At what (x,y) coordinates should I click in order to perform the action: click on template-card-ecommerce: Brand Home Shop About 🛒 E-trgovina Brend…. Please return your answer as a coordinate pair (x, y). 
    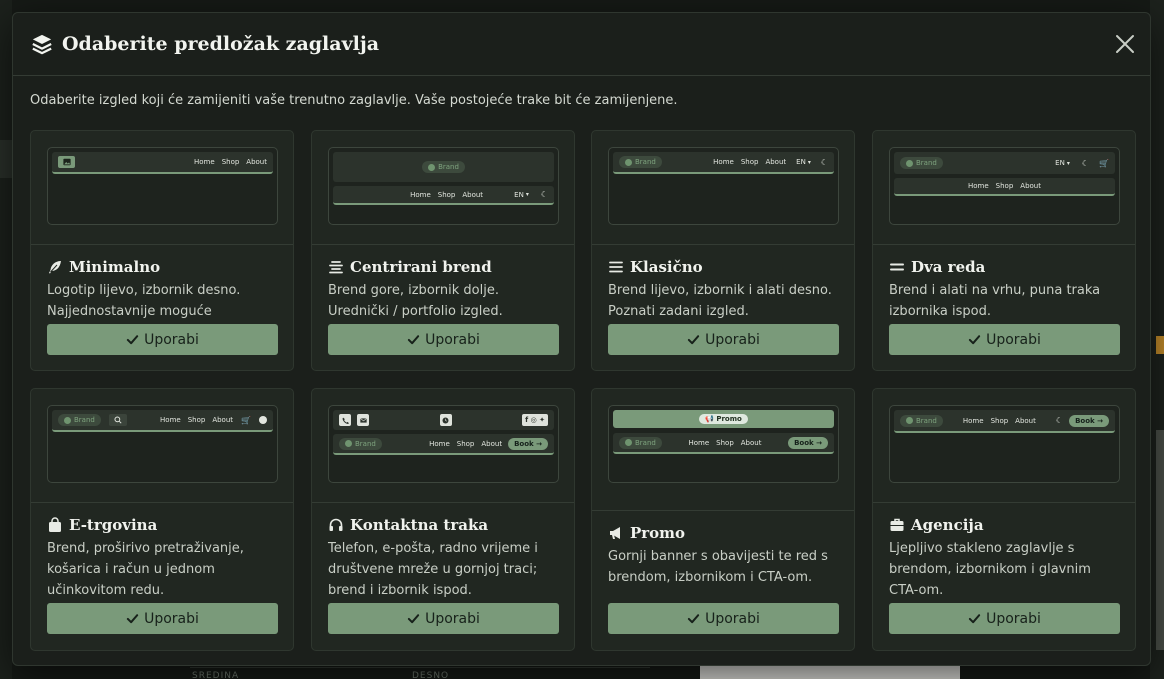
    Looking at the image, I should click on (162, 519).